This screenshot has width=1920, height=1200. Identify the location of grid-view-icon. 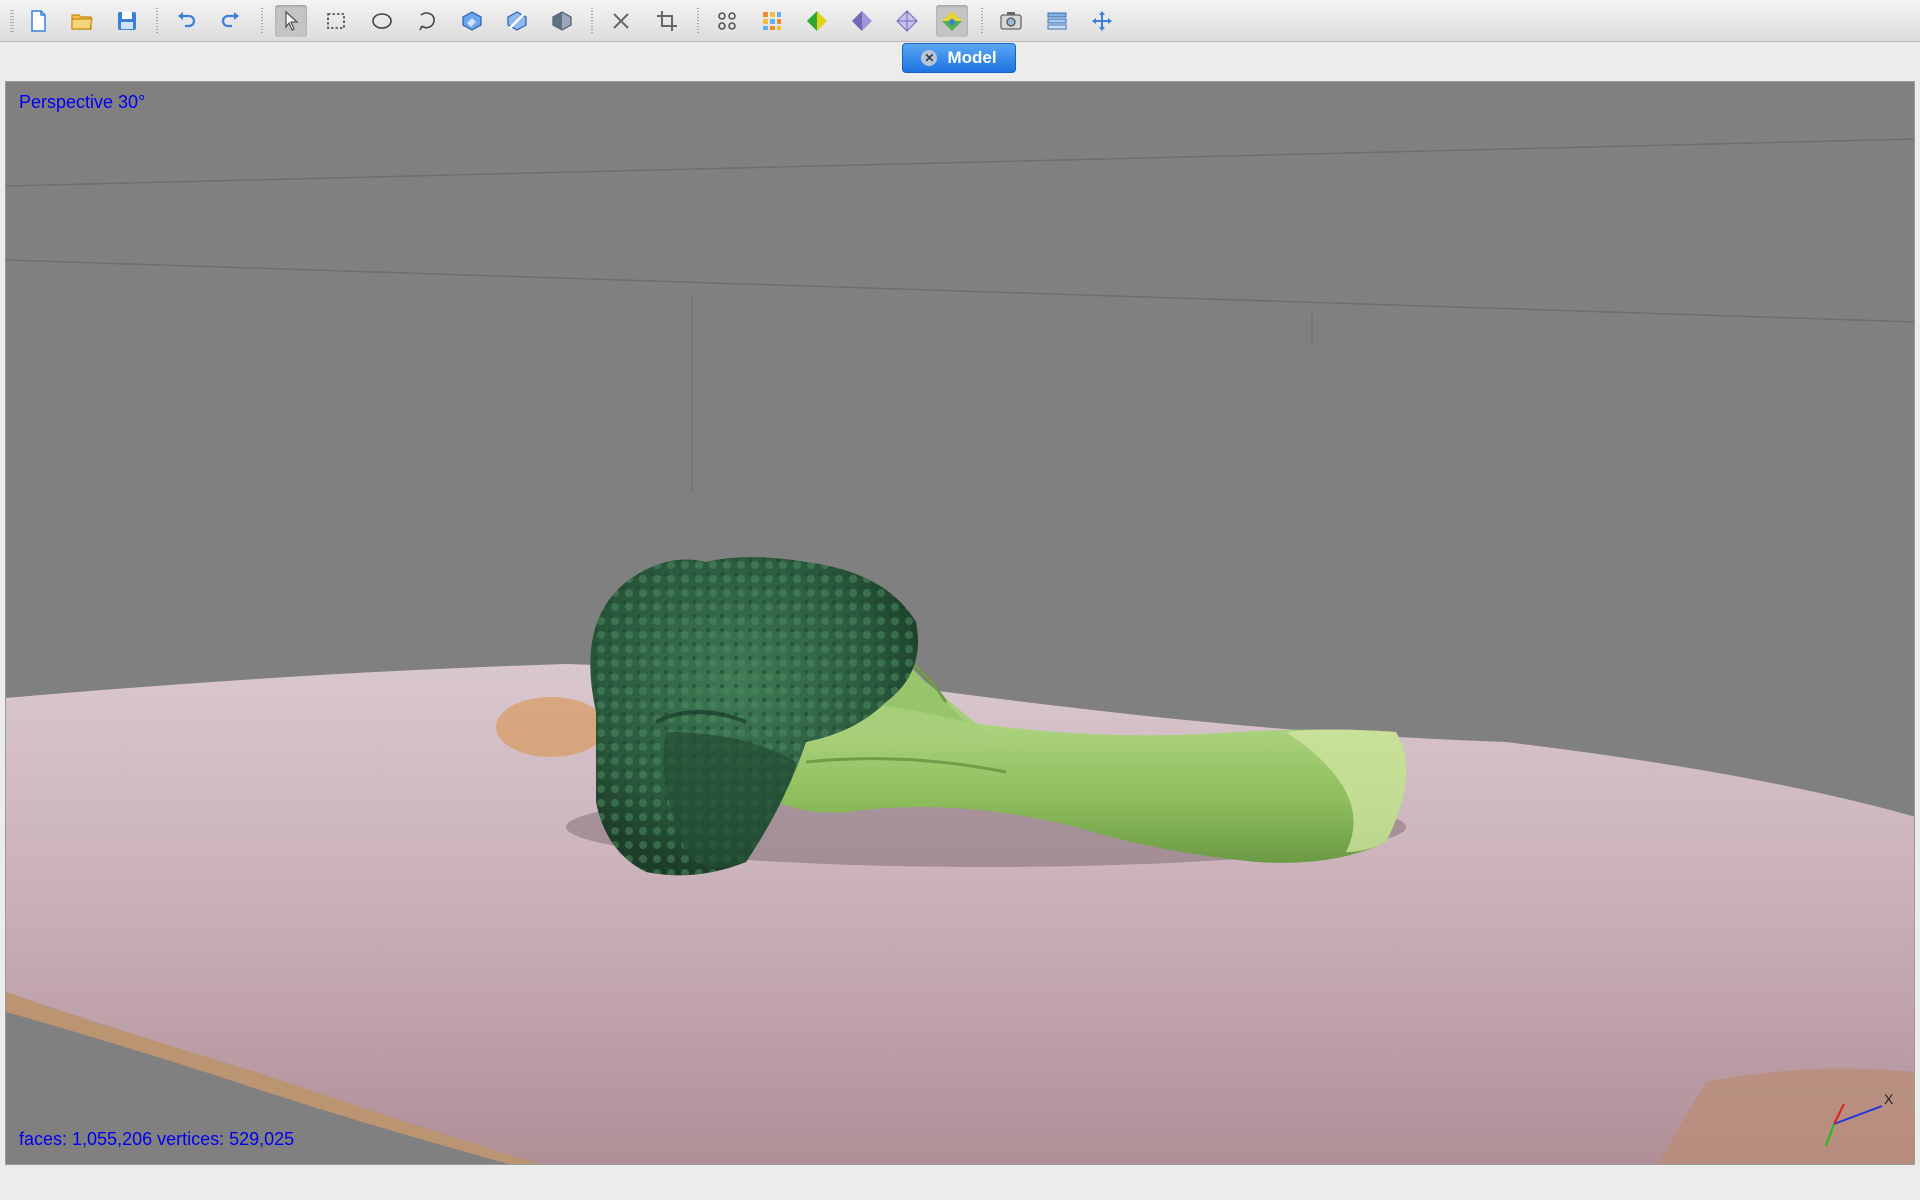
(772, 21).